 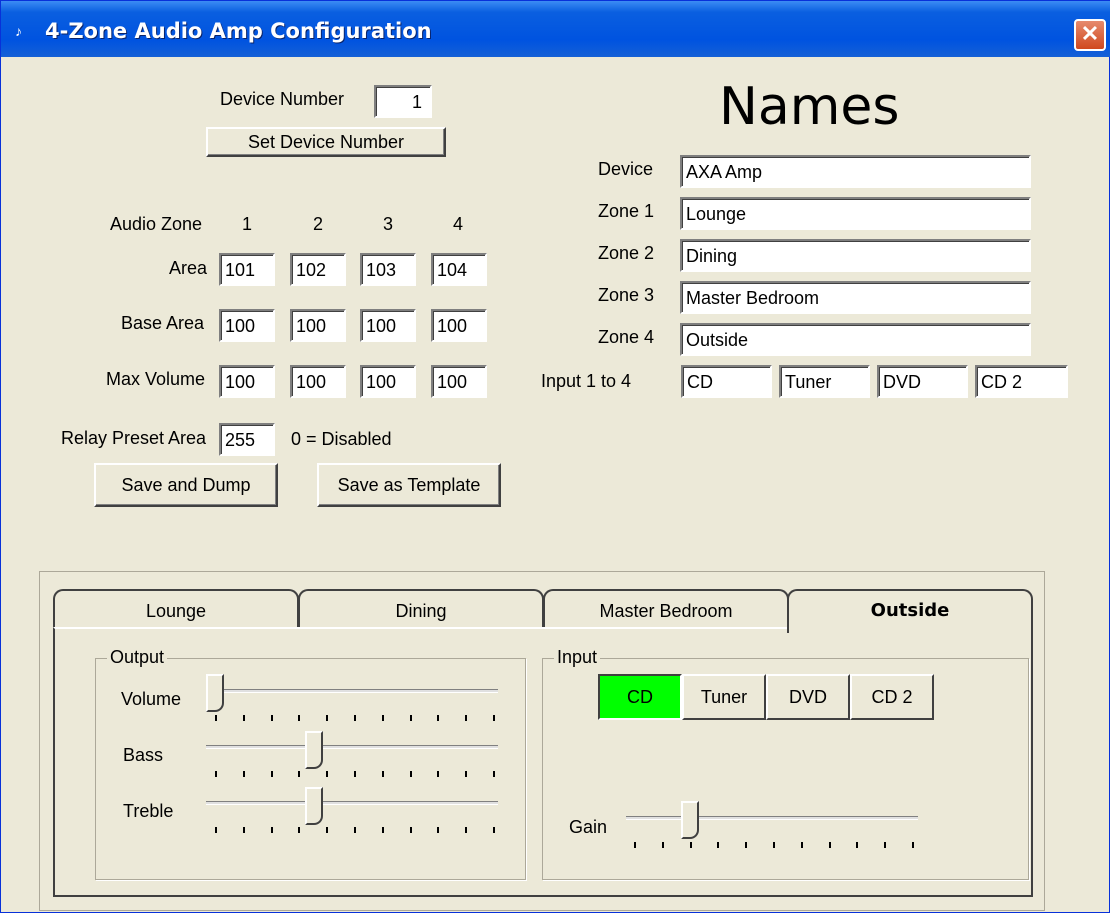 I want to click on bass-slider-thumb, so click(x=313, y=750).